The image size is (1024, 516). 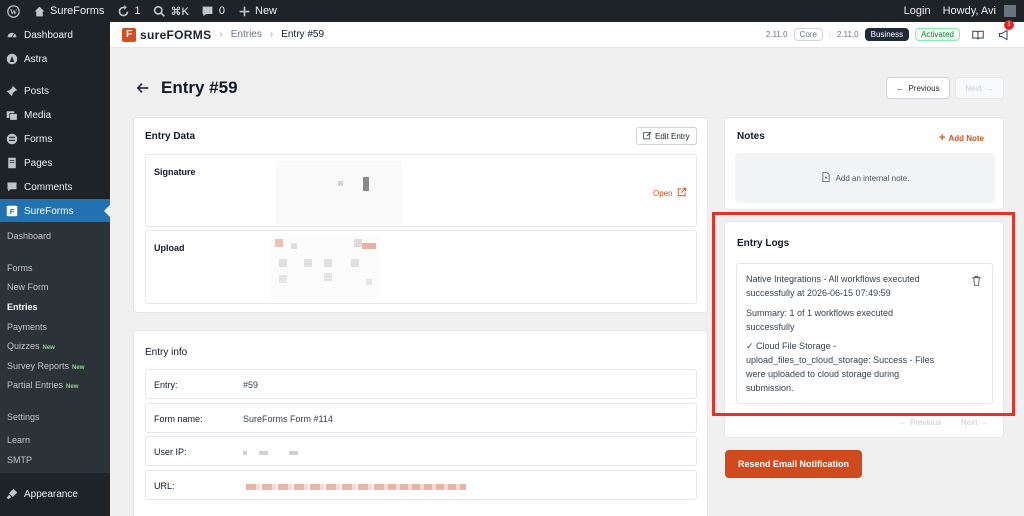 I want to click on sidebar-item-media: Media, so click(x=55, y=115).